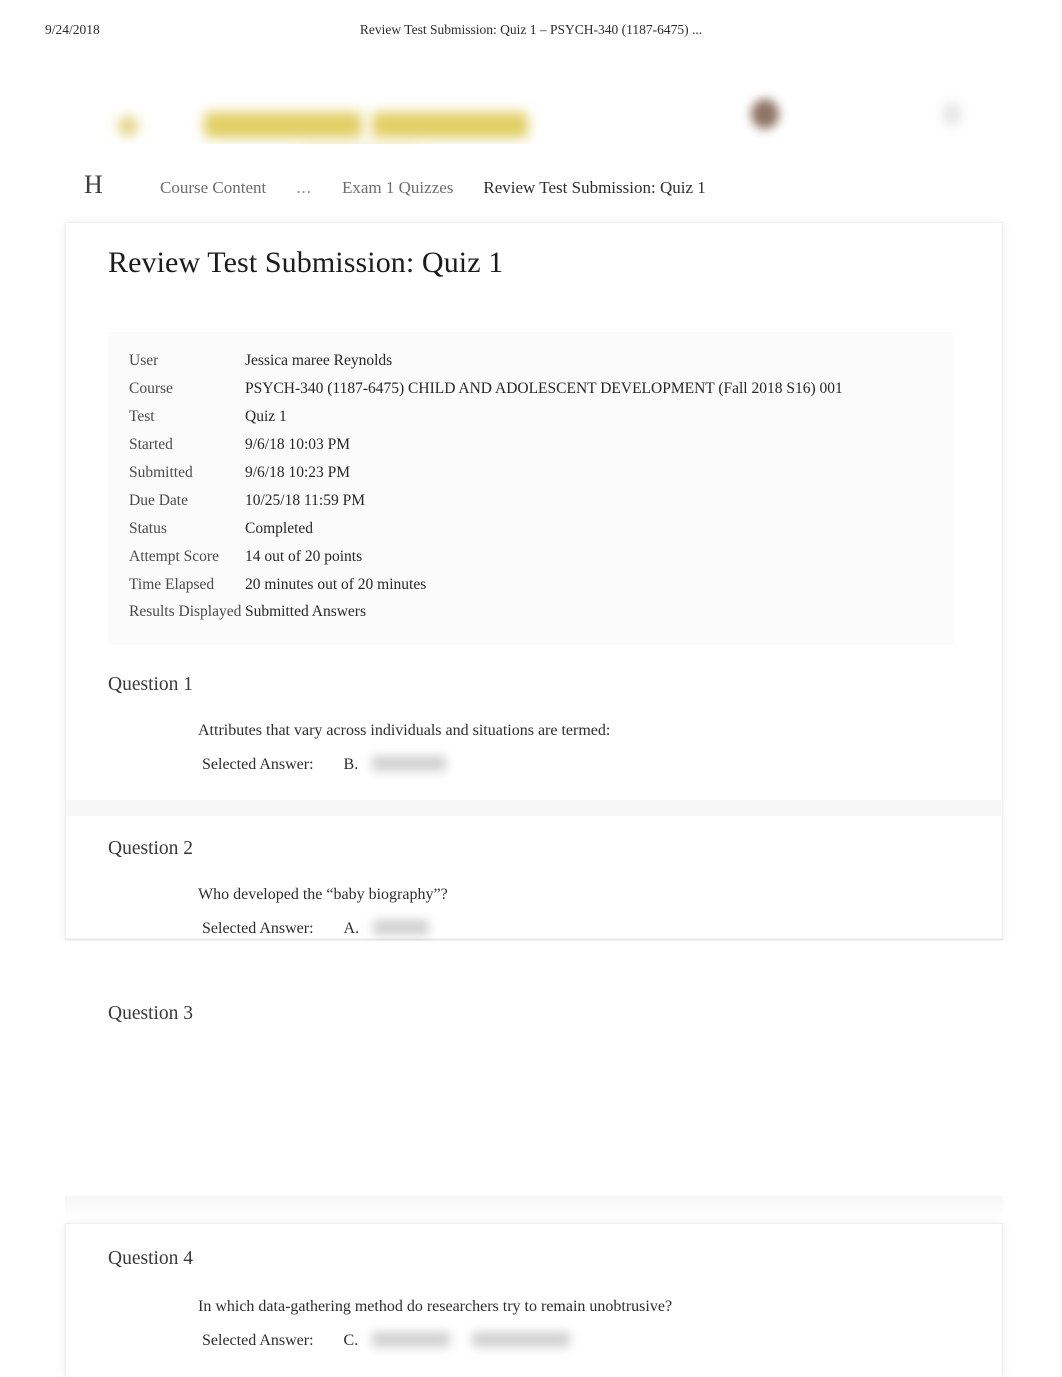 Image resolution: width=1062 pixels, height=1377 pixels. Describe the element at coordinates (128, 126) in the screenshot. I see `institution-logo-icon` at that location.